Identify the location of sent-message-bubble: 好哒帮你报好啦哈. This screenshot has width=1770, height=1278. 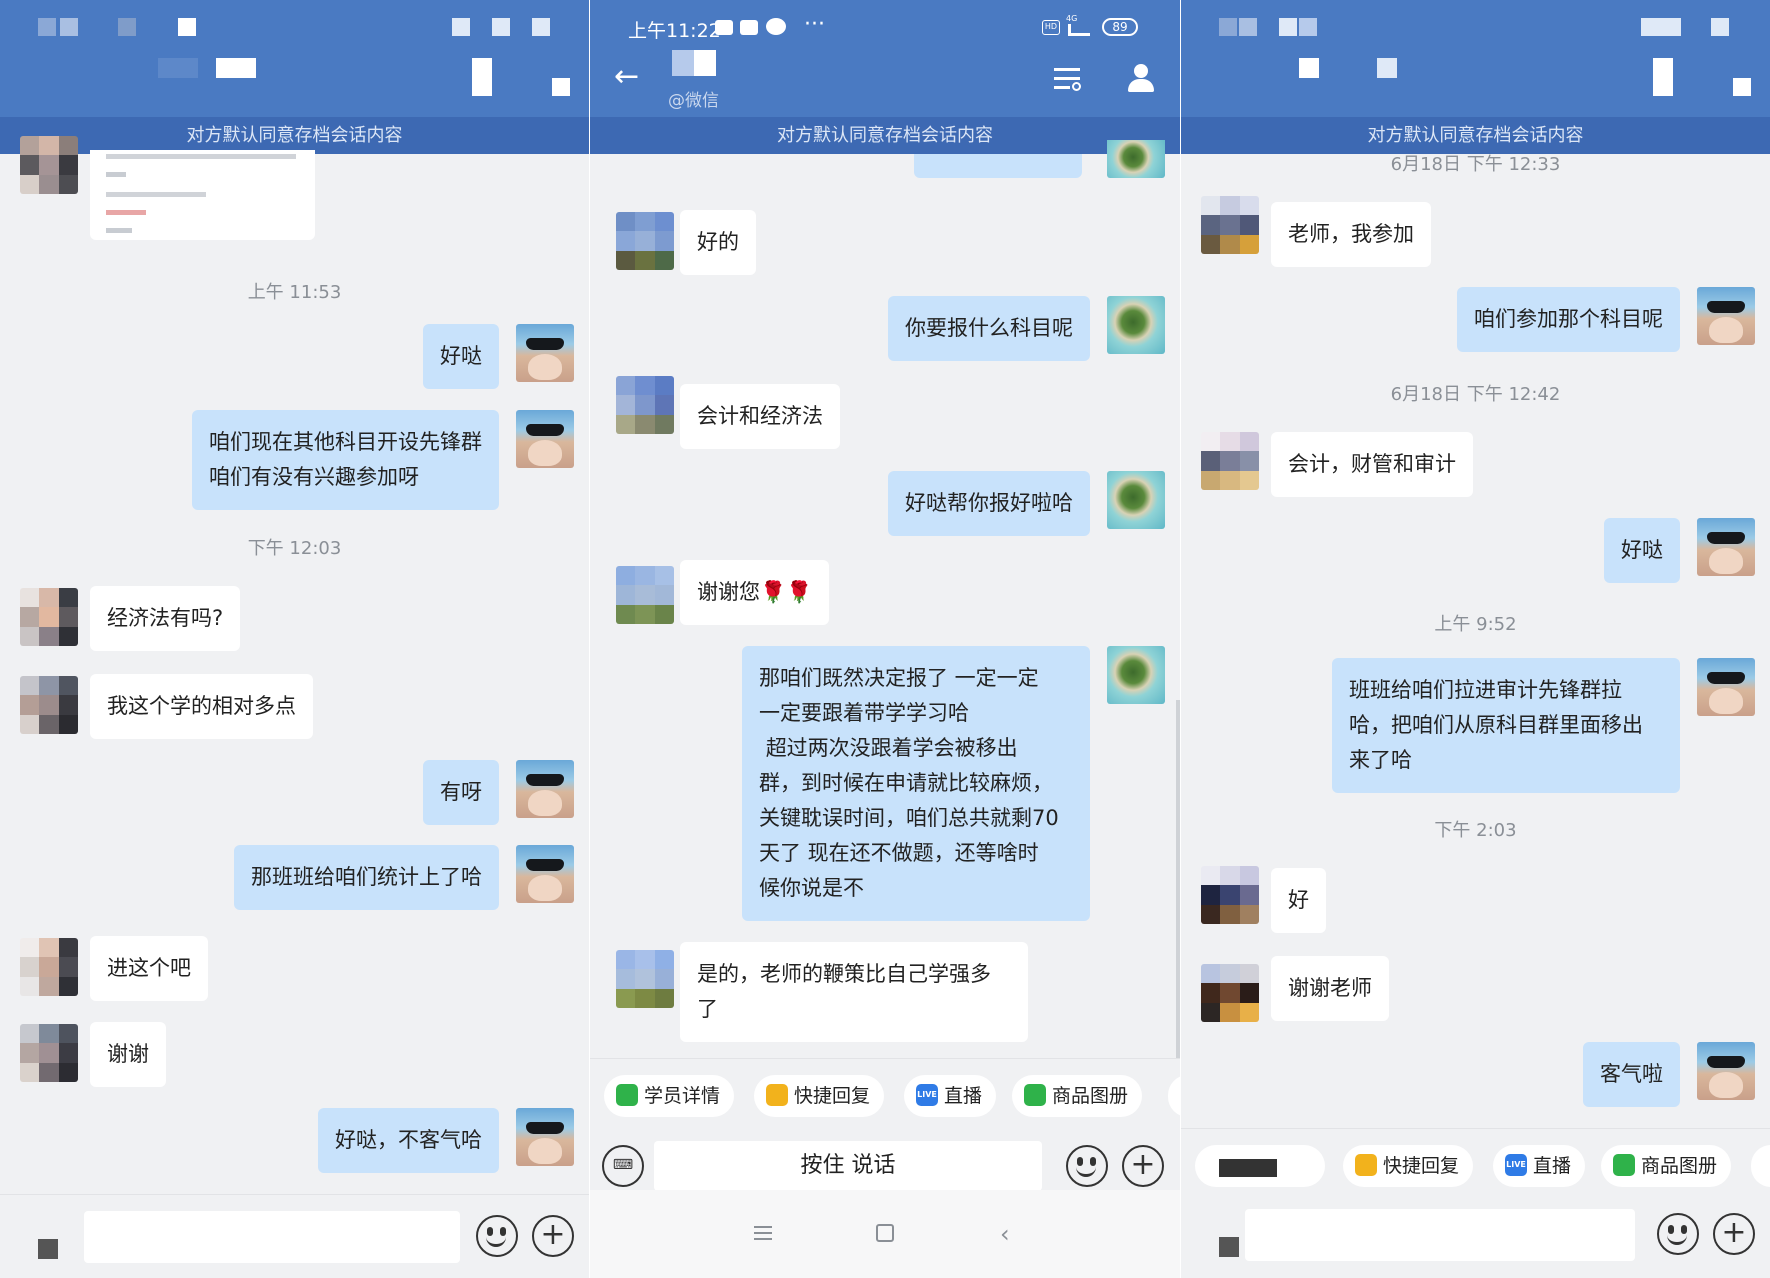
(989, 503).